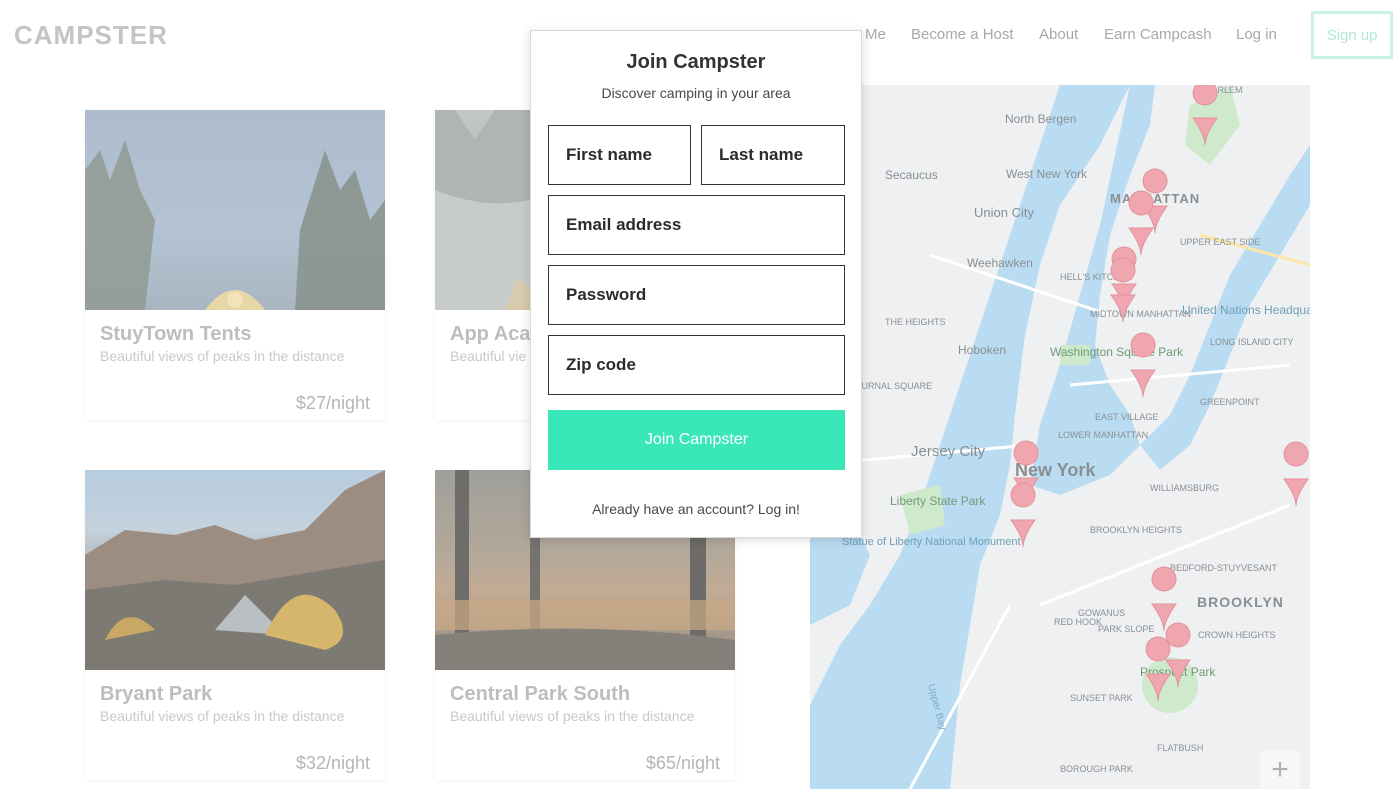 The image size is (1400, 789). What do you see at coordinates (175, 334) in the screenshot?
I see `listing-title: StuyTown Tents` at bounding box center [175, 334].